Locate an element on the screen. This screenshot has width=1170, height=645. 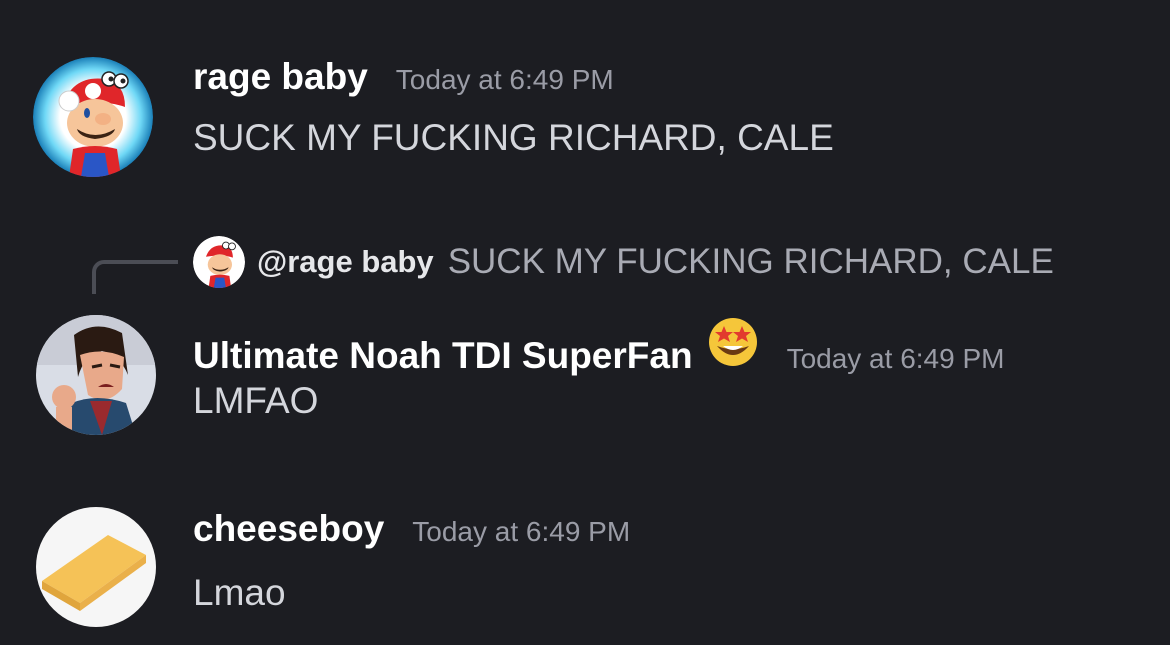
message-content: SUCK MY FUCKING RICHARD, CALE is located at coordinates (513, 137).